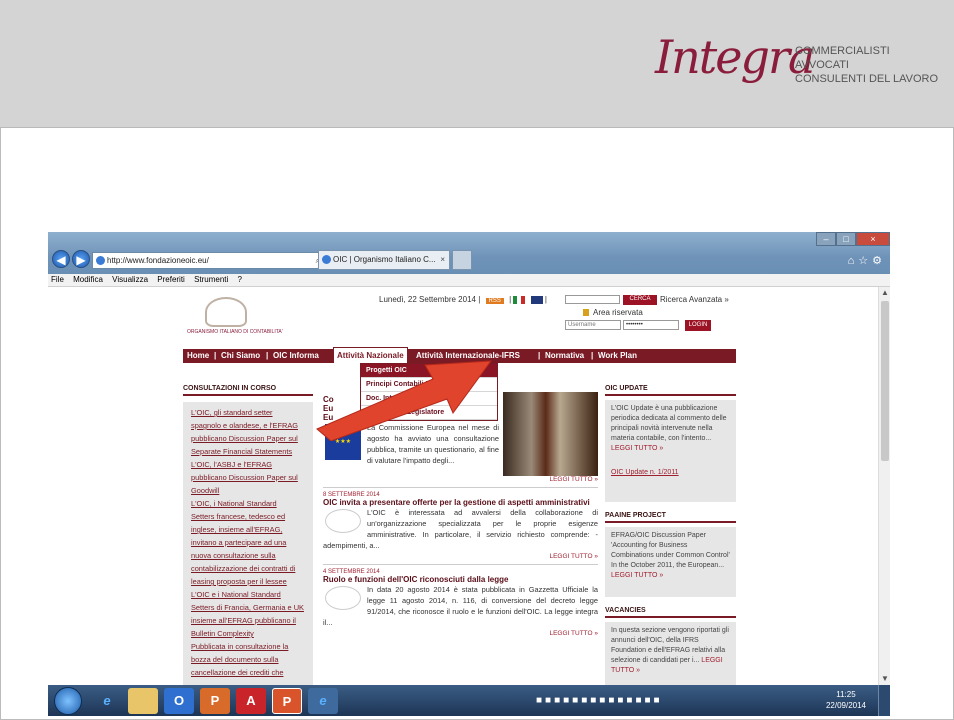 The image size is (954, 720). What do you see at coordinates (88, 279) in the screenshot?
I see `menu-modifica: Modifica` at bounding box center [88, 279].